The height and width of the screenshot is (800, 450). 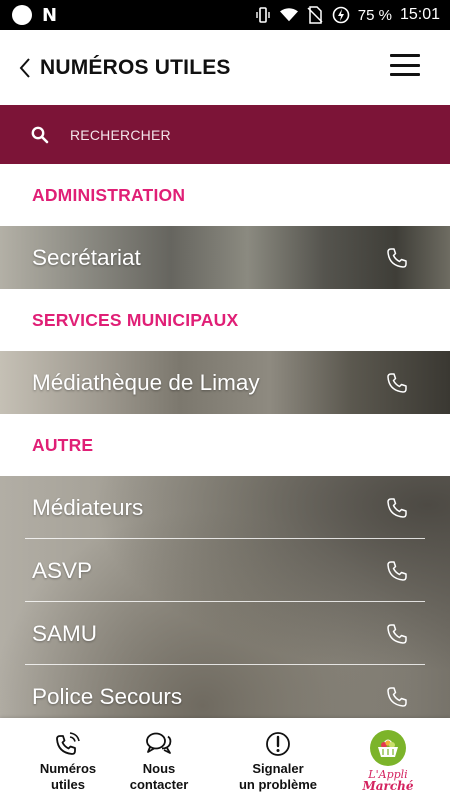 What do you see at coordinates (225, 134) in the screenshot?
I see `search-bar: RECHERCHER` at bounding box center [225, 134].